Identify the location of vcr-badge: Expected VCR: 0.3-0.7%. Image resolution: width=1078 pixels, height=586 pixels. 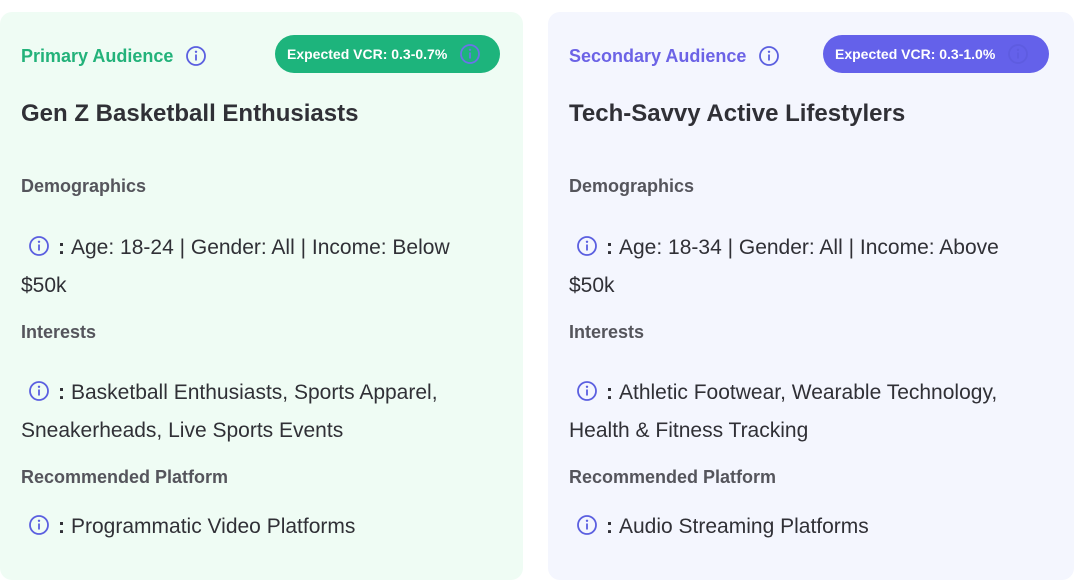
(387, 54).